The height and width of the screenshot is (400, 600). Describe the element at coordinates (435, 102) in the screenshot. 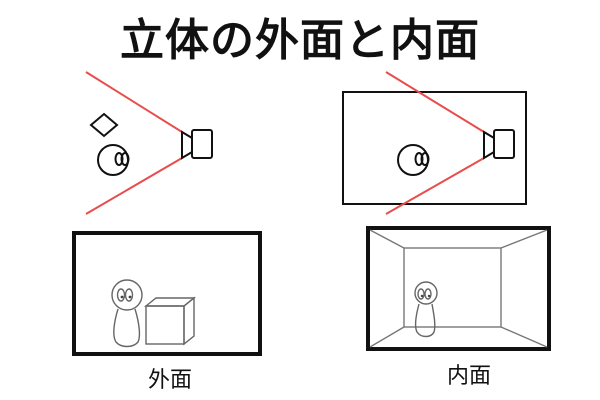

I see `view-line-upper-right` at that location.